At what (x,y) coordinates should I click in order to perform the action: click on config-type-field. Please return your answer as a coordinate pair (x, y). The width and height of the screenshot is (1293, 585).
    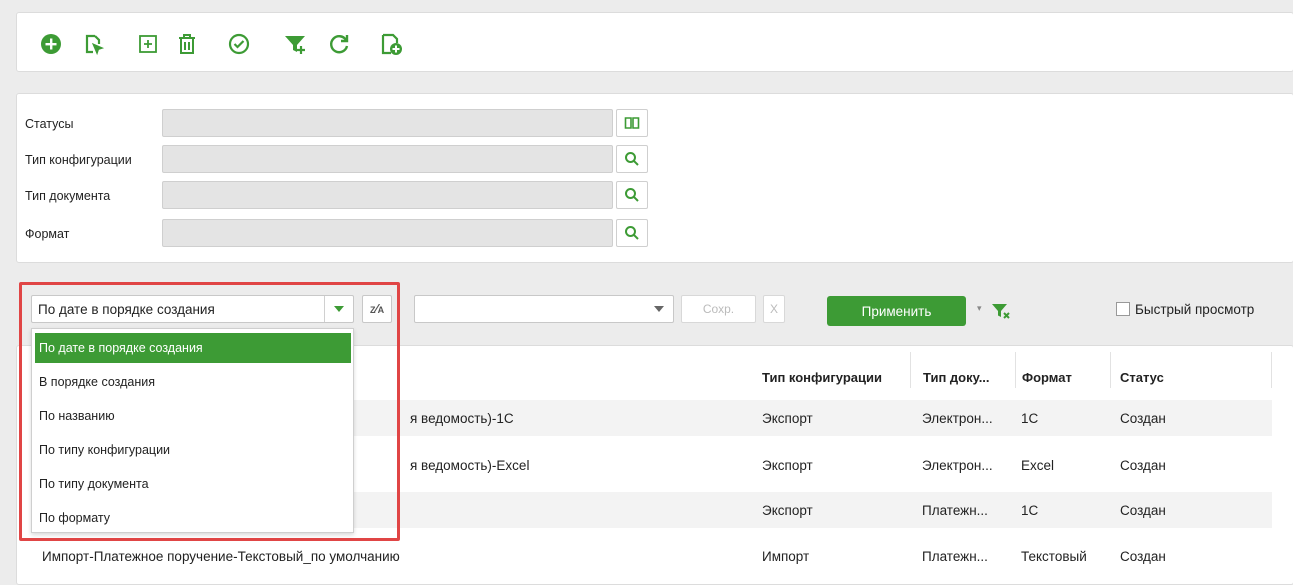
    Looking at the image, I should click on (387, 159).